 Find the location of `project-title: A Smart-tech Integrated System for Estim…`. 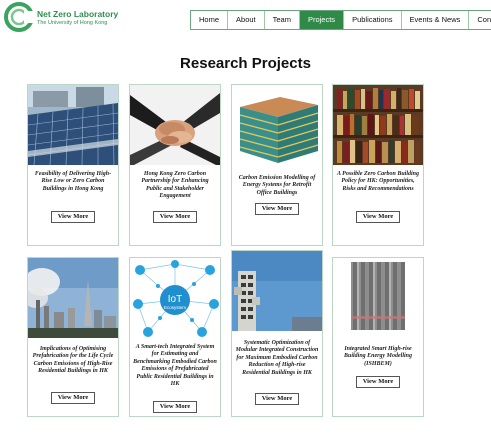

project-title: A Smart-tech Integrated System for Estim… is located at coordinates (175, 366).